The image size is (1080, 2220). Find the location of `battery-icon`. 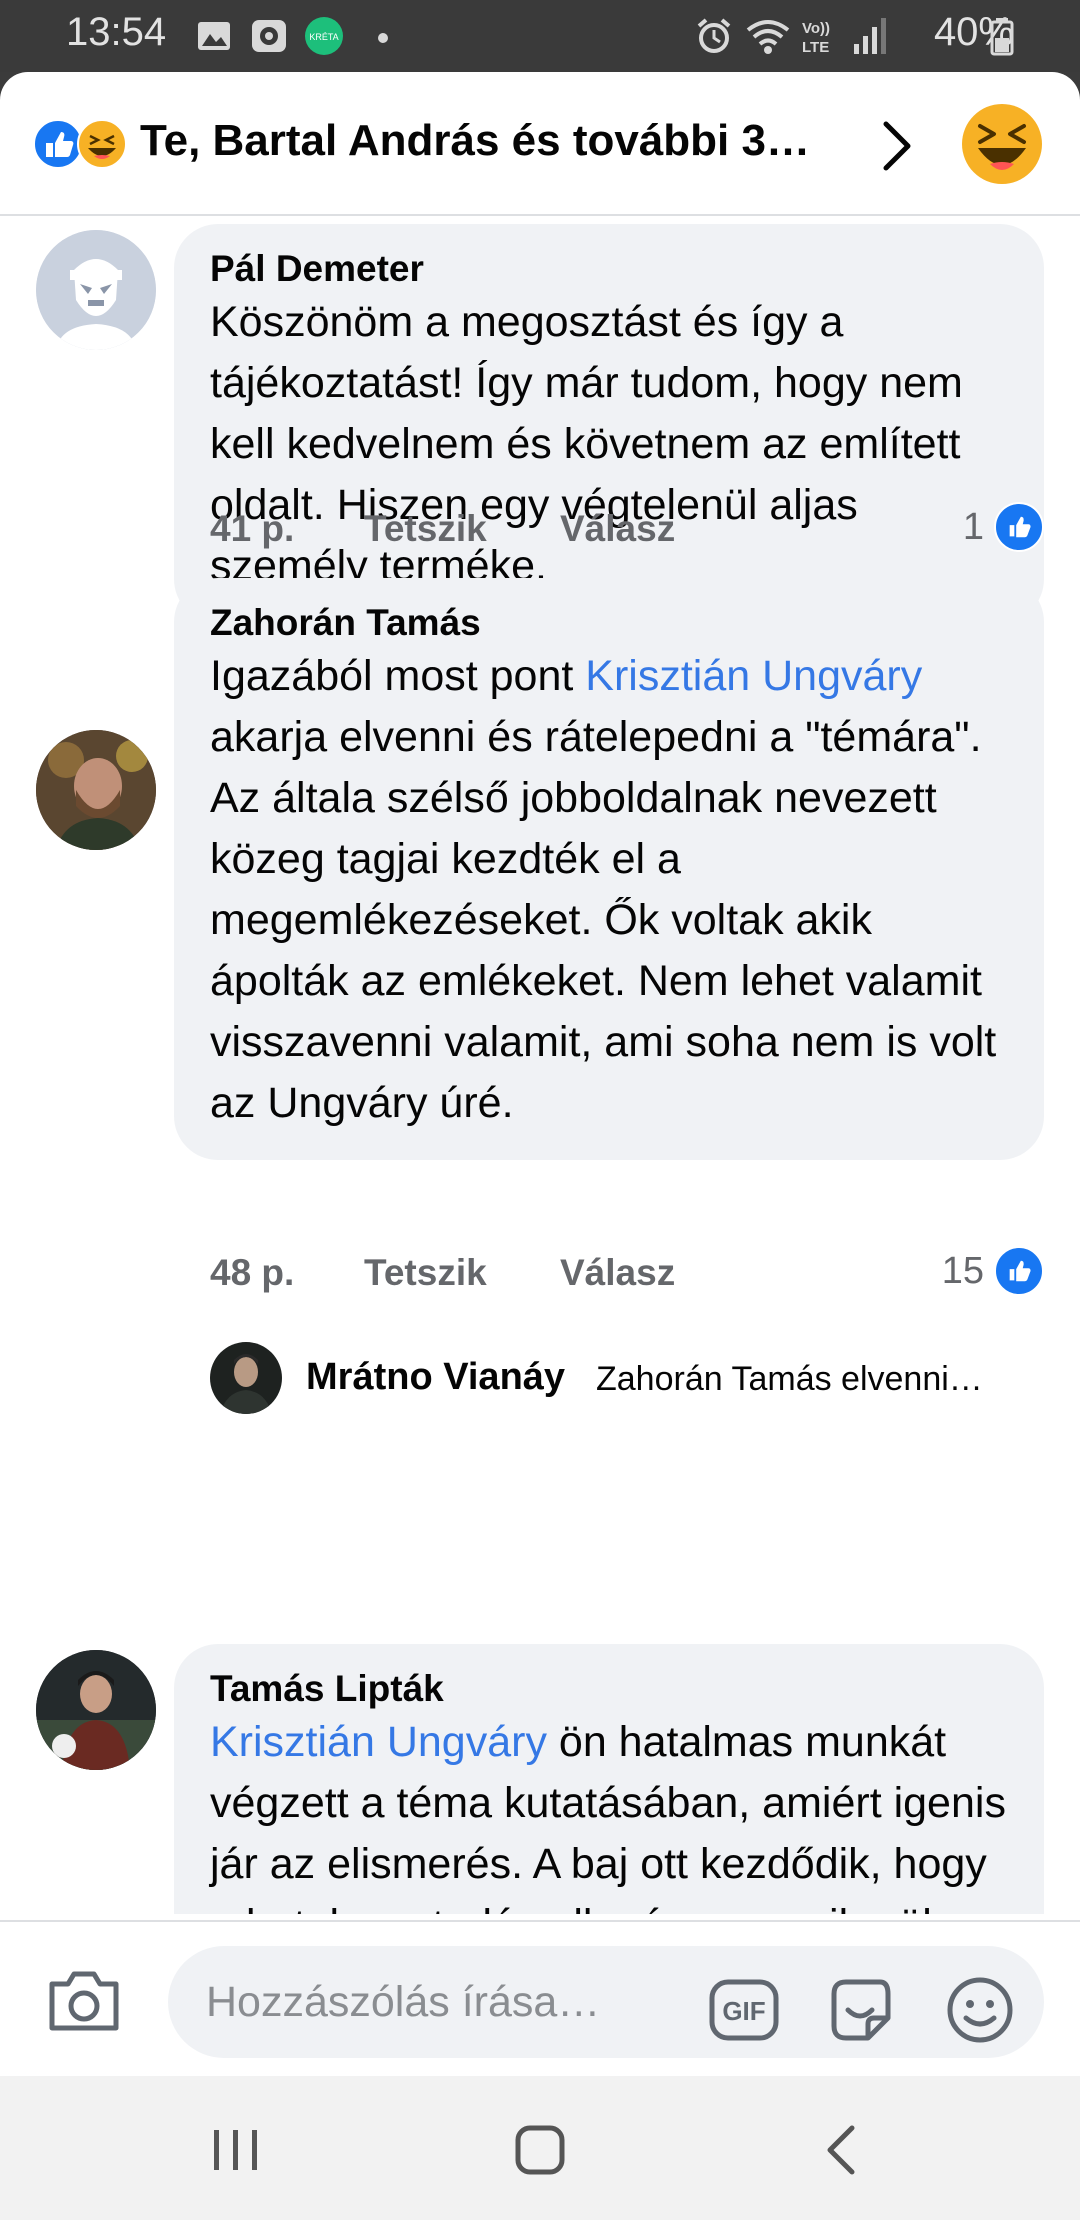

battery-icon is located at coordinates (1002, 37).